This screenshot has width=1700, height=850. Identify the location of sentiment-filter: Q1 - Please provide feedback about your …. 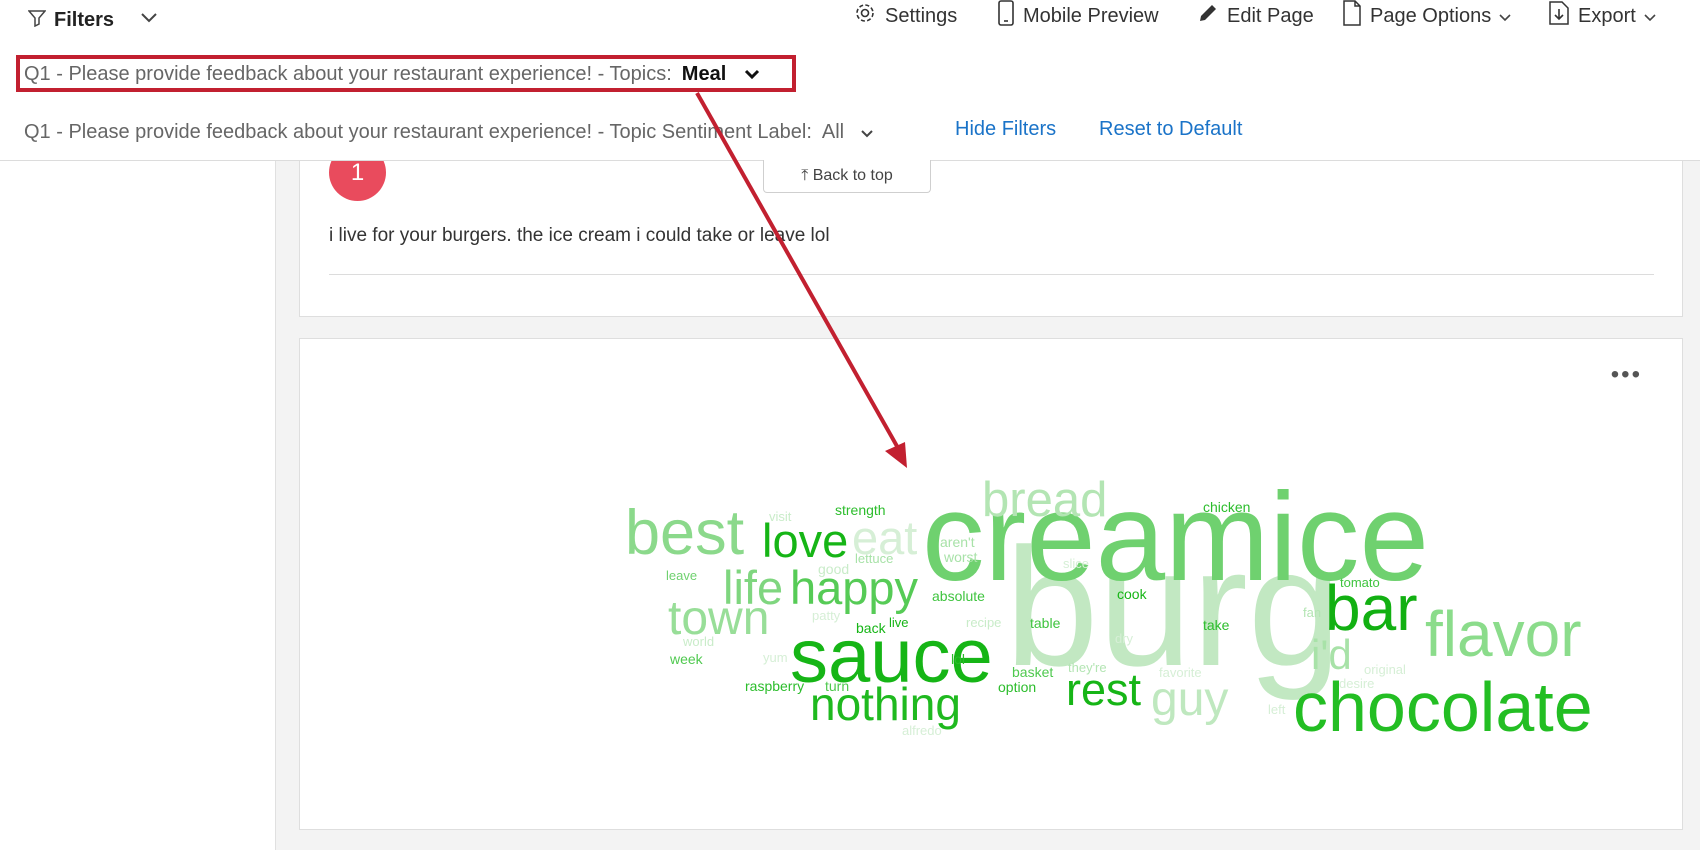
(449, 132).